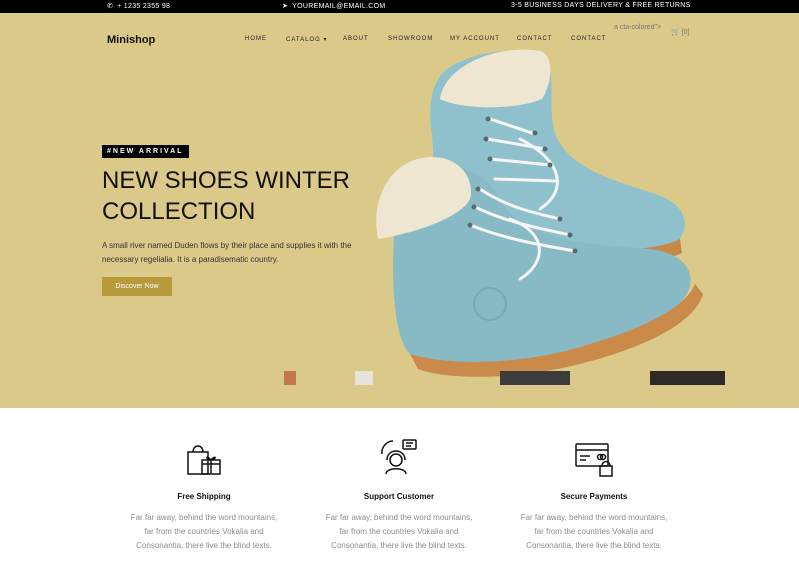 Image resolution: width=799 pixels, height=580 pixels. I want to click on topbar-phone-text: + 1235 2355 98, so click(144, 6).